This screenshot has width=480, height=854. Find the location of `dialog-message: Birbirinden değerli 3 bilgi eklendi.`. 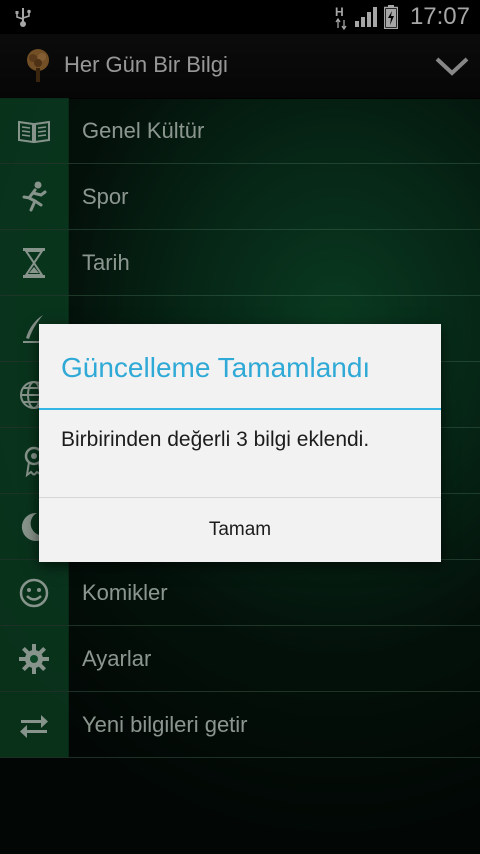

dialog-message: Birbirinden değerli 3 bilgi eklendi. is located at coordinates (215, 439).